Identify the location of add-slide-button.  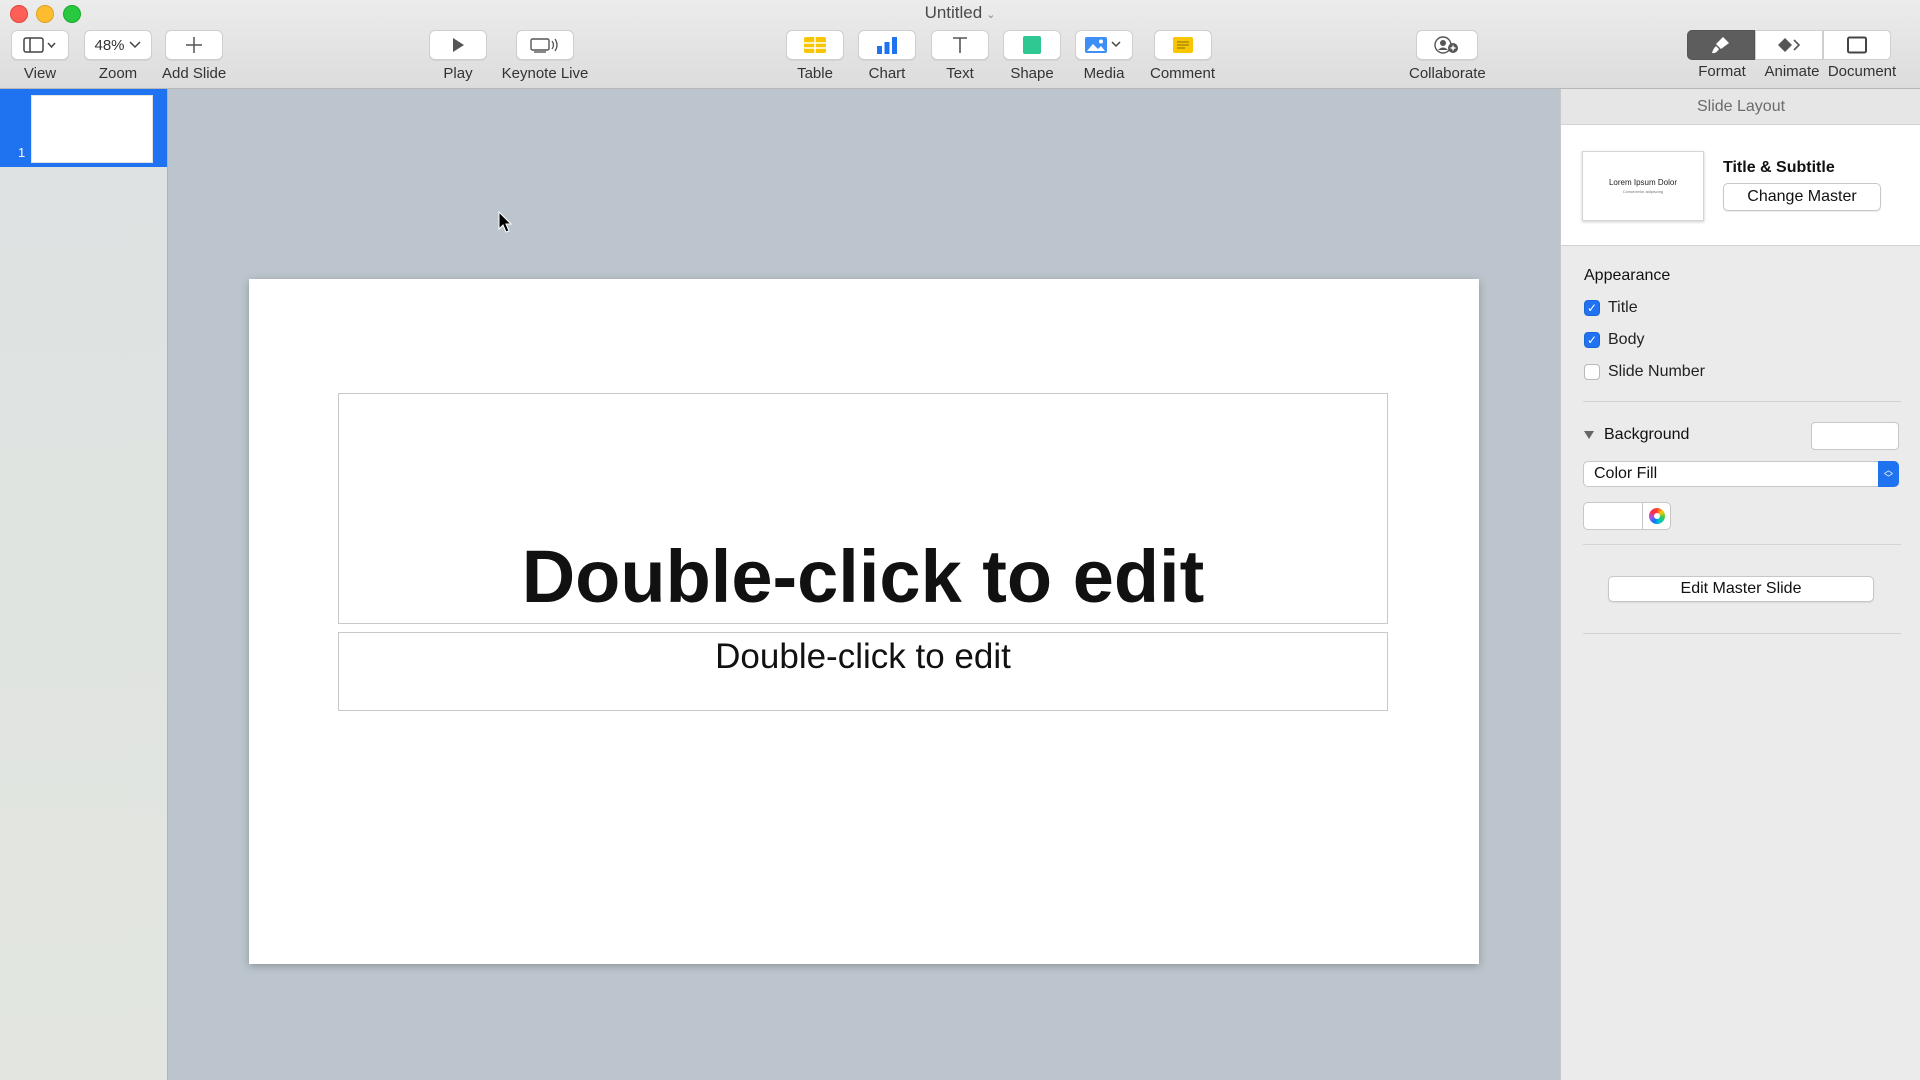
(194, 45).